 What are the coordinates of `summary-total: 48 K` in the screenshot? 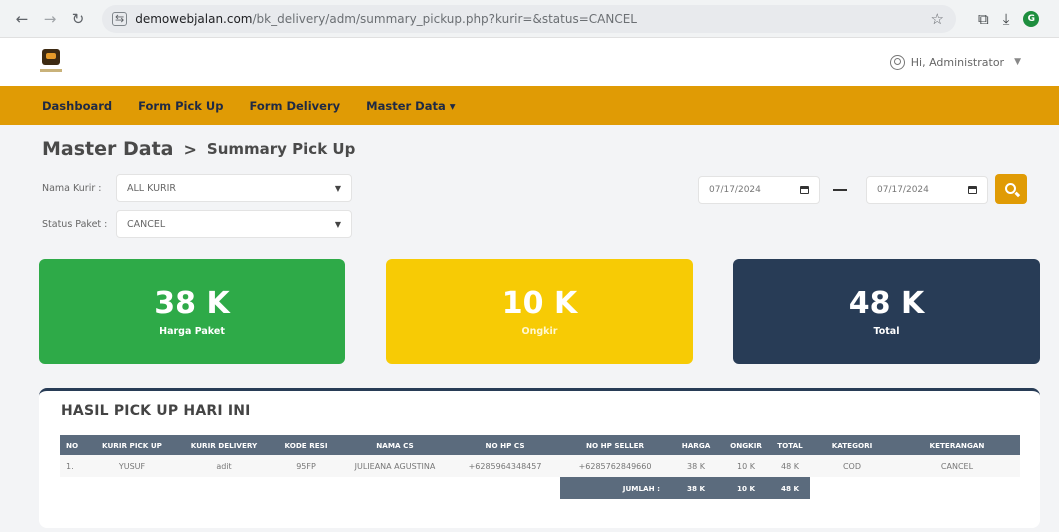 It's located at (790, 488).